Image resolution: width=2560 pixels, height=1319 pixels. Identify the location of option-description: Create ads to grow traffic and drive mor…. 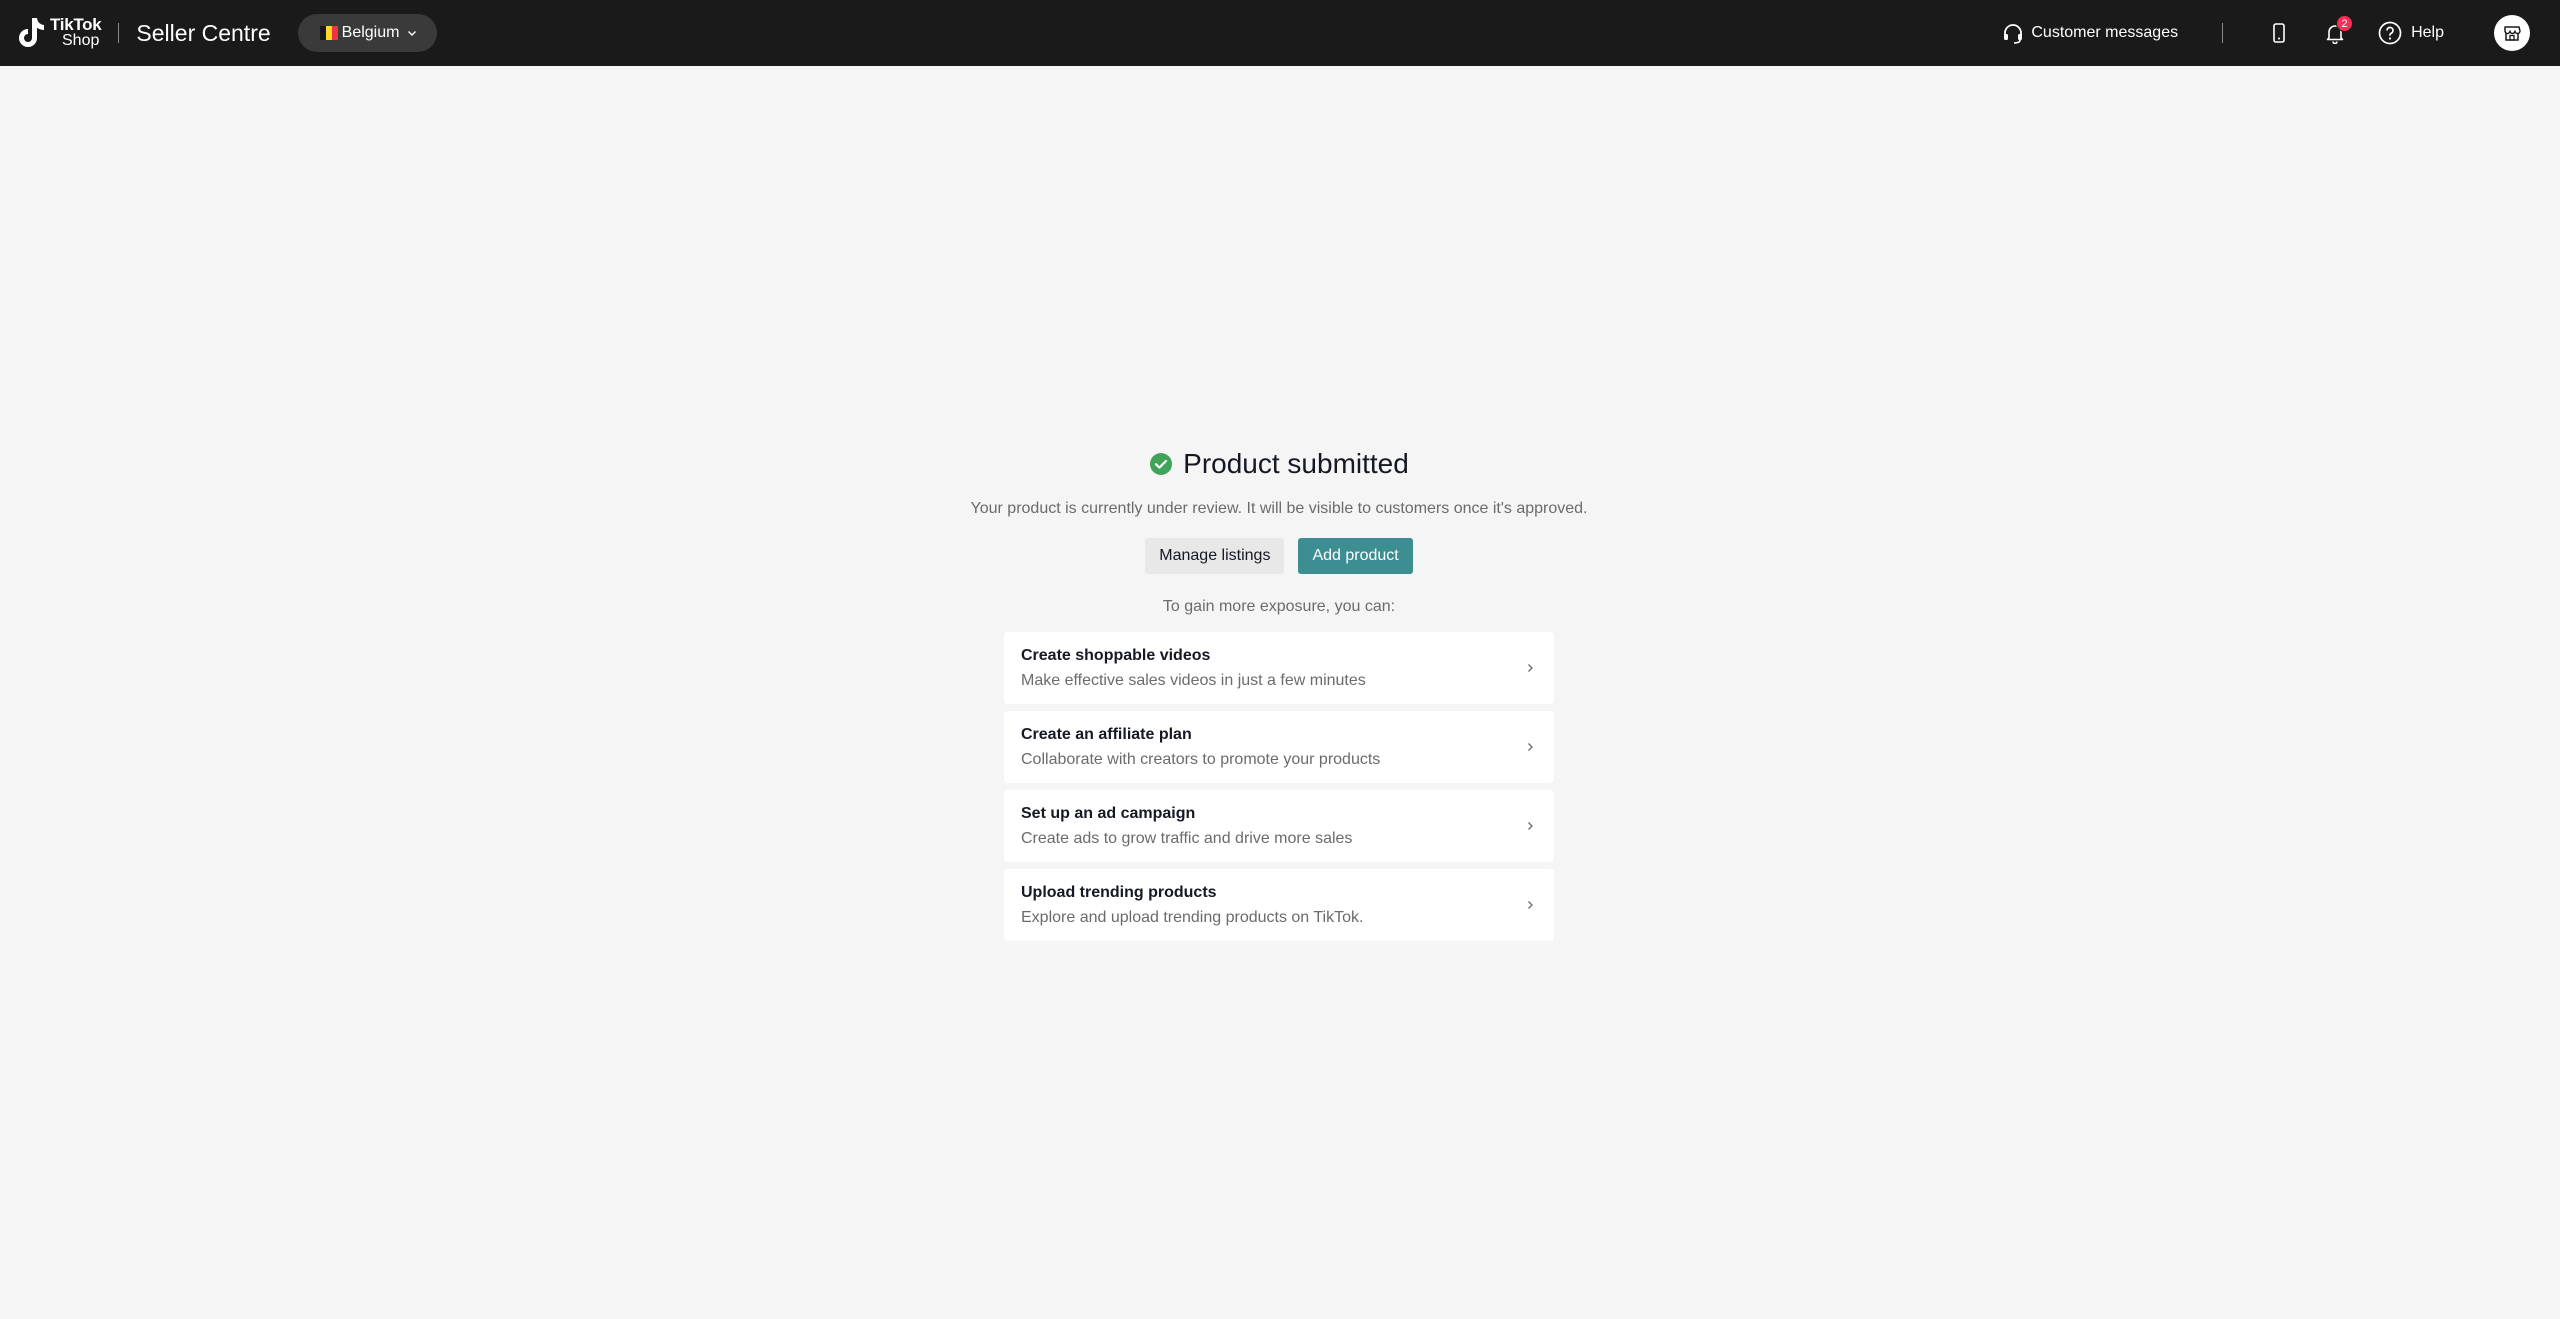
(1187, 838).